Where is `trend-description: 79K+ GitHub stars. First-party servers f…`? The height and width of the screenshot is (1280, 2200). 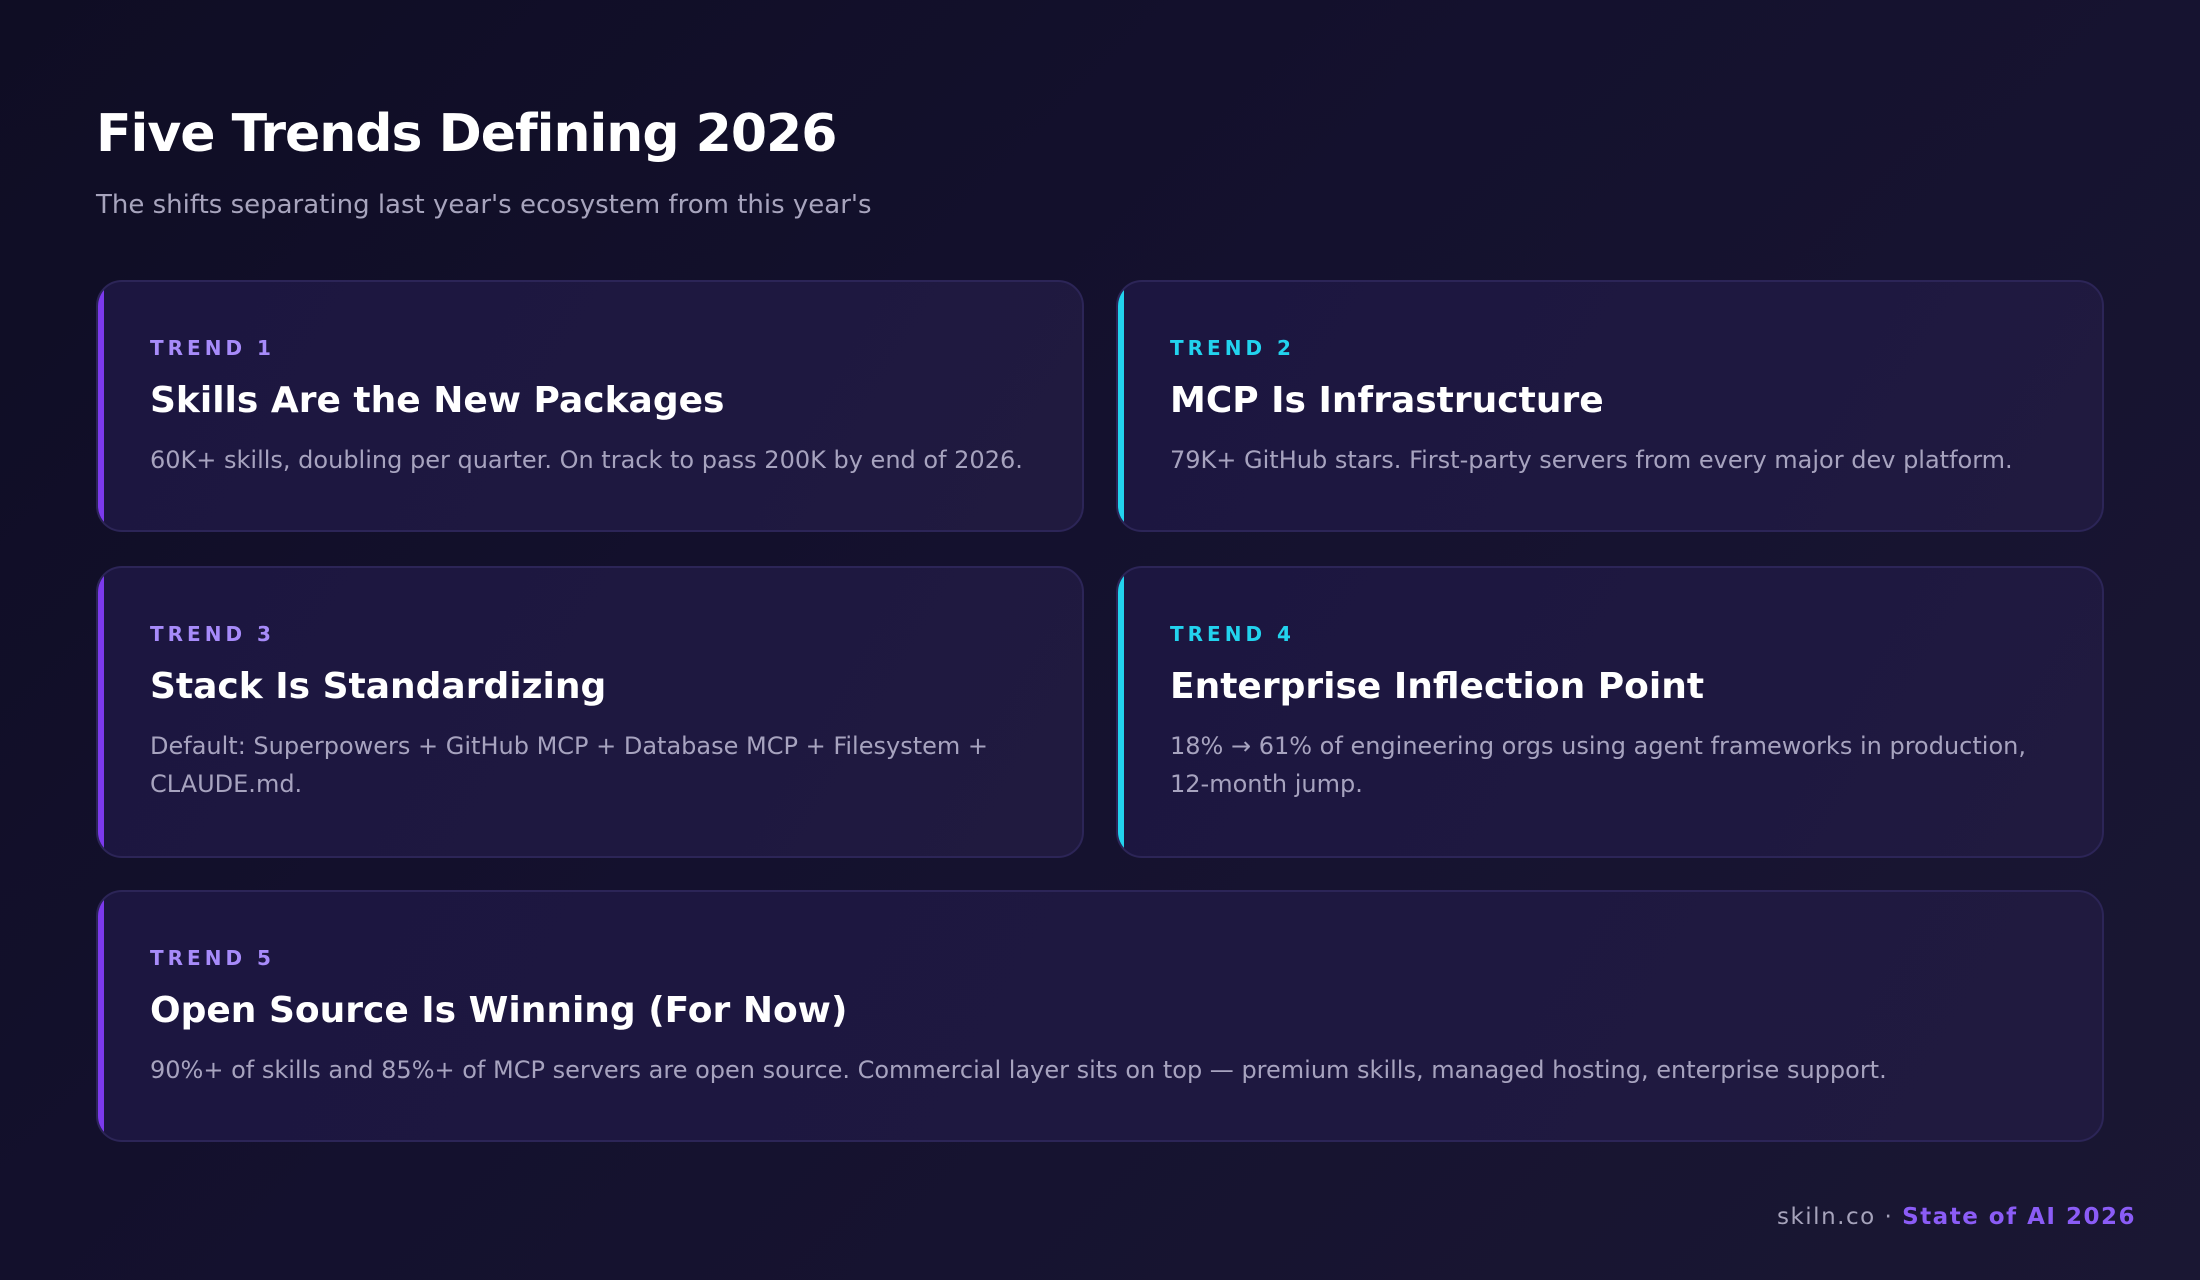 trend-description: 79K+ GitHub stars. First-party servers f… is located at coordinates (1591, 460).